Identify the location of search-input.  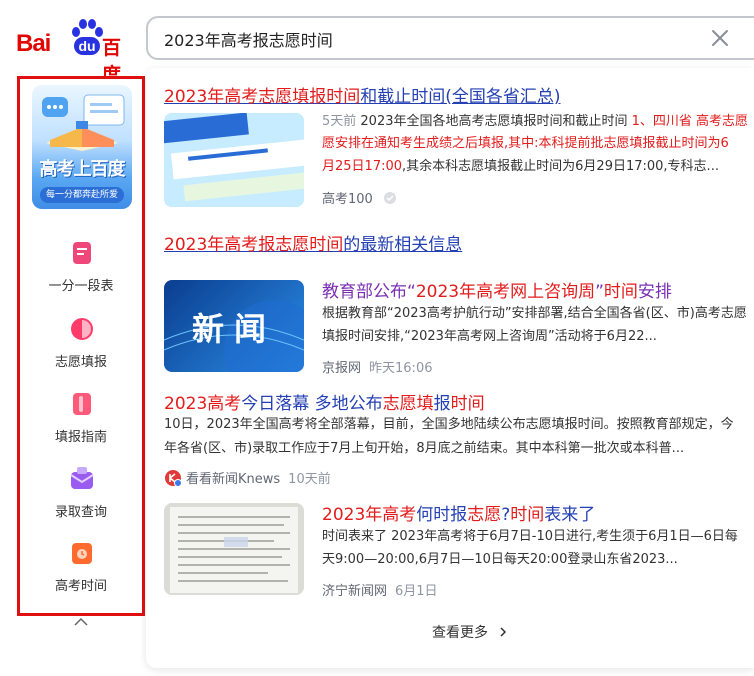
(424, 39).